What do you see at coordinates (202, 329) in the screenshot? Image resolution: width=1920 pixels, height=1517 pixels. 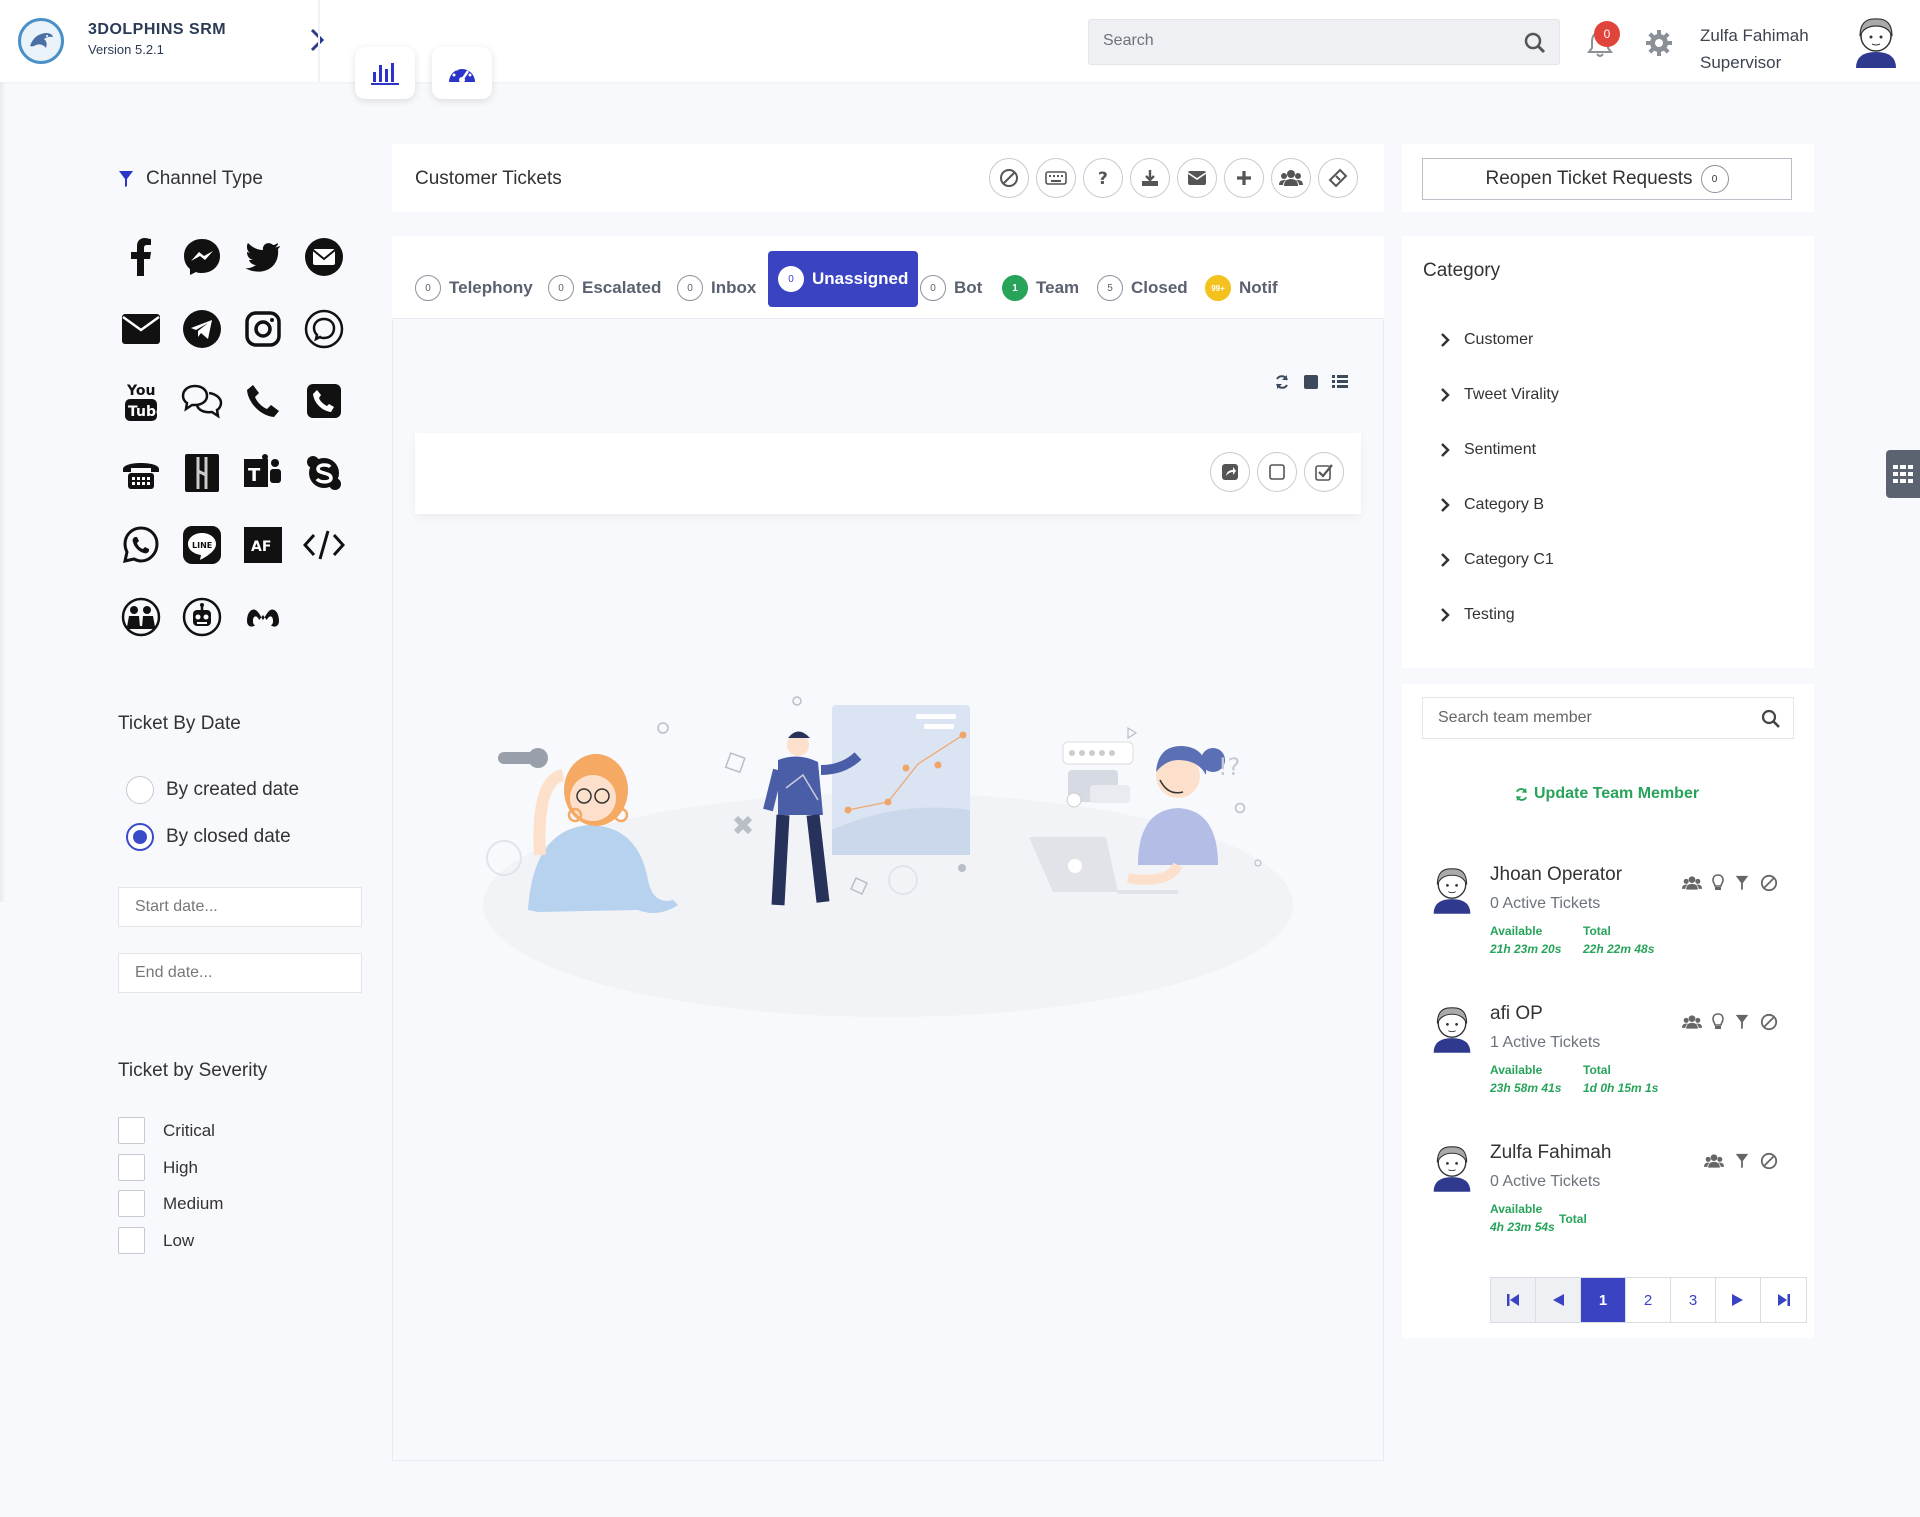 I see `telegram-icon` at bounding box center [202, 329].